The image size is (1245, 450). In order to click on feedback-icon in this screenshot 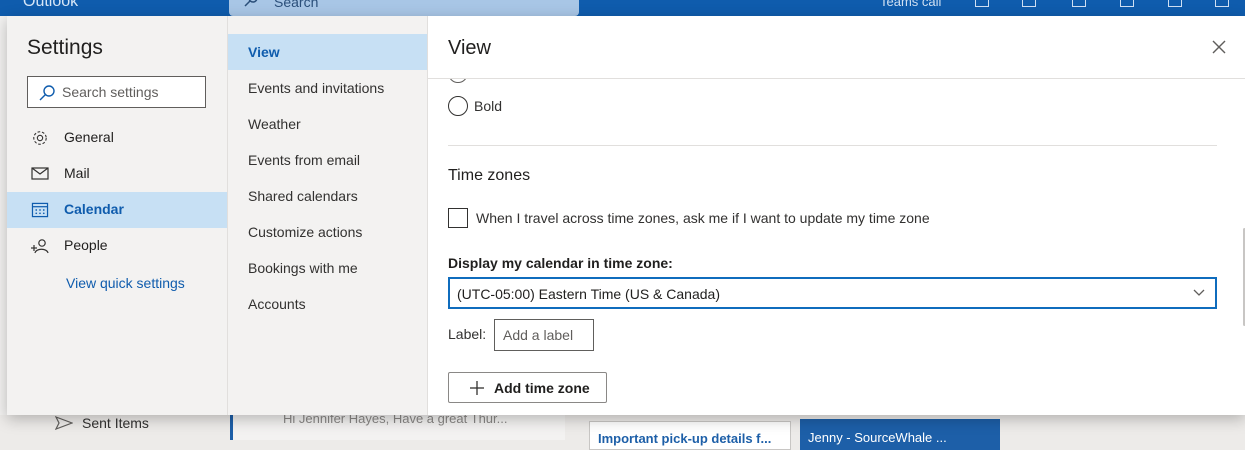, I will do `click(1222, 3)`.